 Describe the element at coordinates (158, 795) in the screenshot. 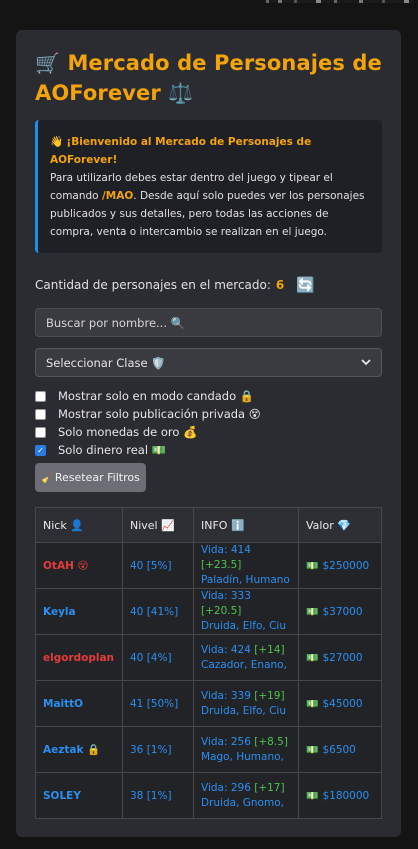

I see `cell-nivel: 38 [1%]` at that location.